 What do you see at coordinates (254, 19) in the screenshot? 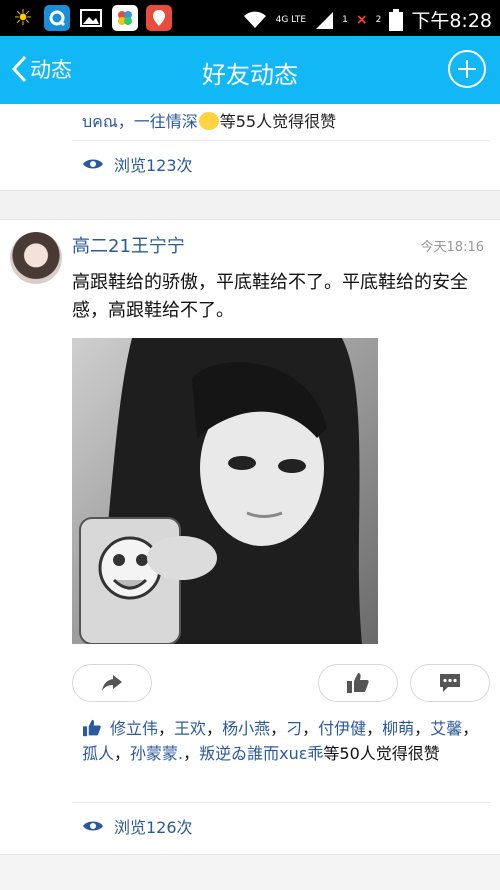
I see `wifi-icon` at bounding box center [254, 19].